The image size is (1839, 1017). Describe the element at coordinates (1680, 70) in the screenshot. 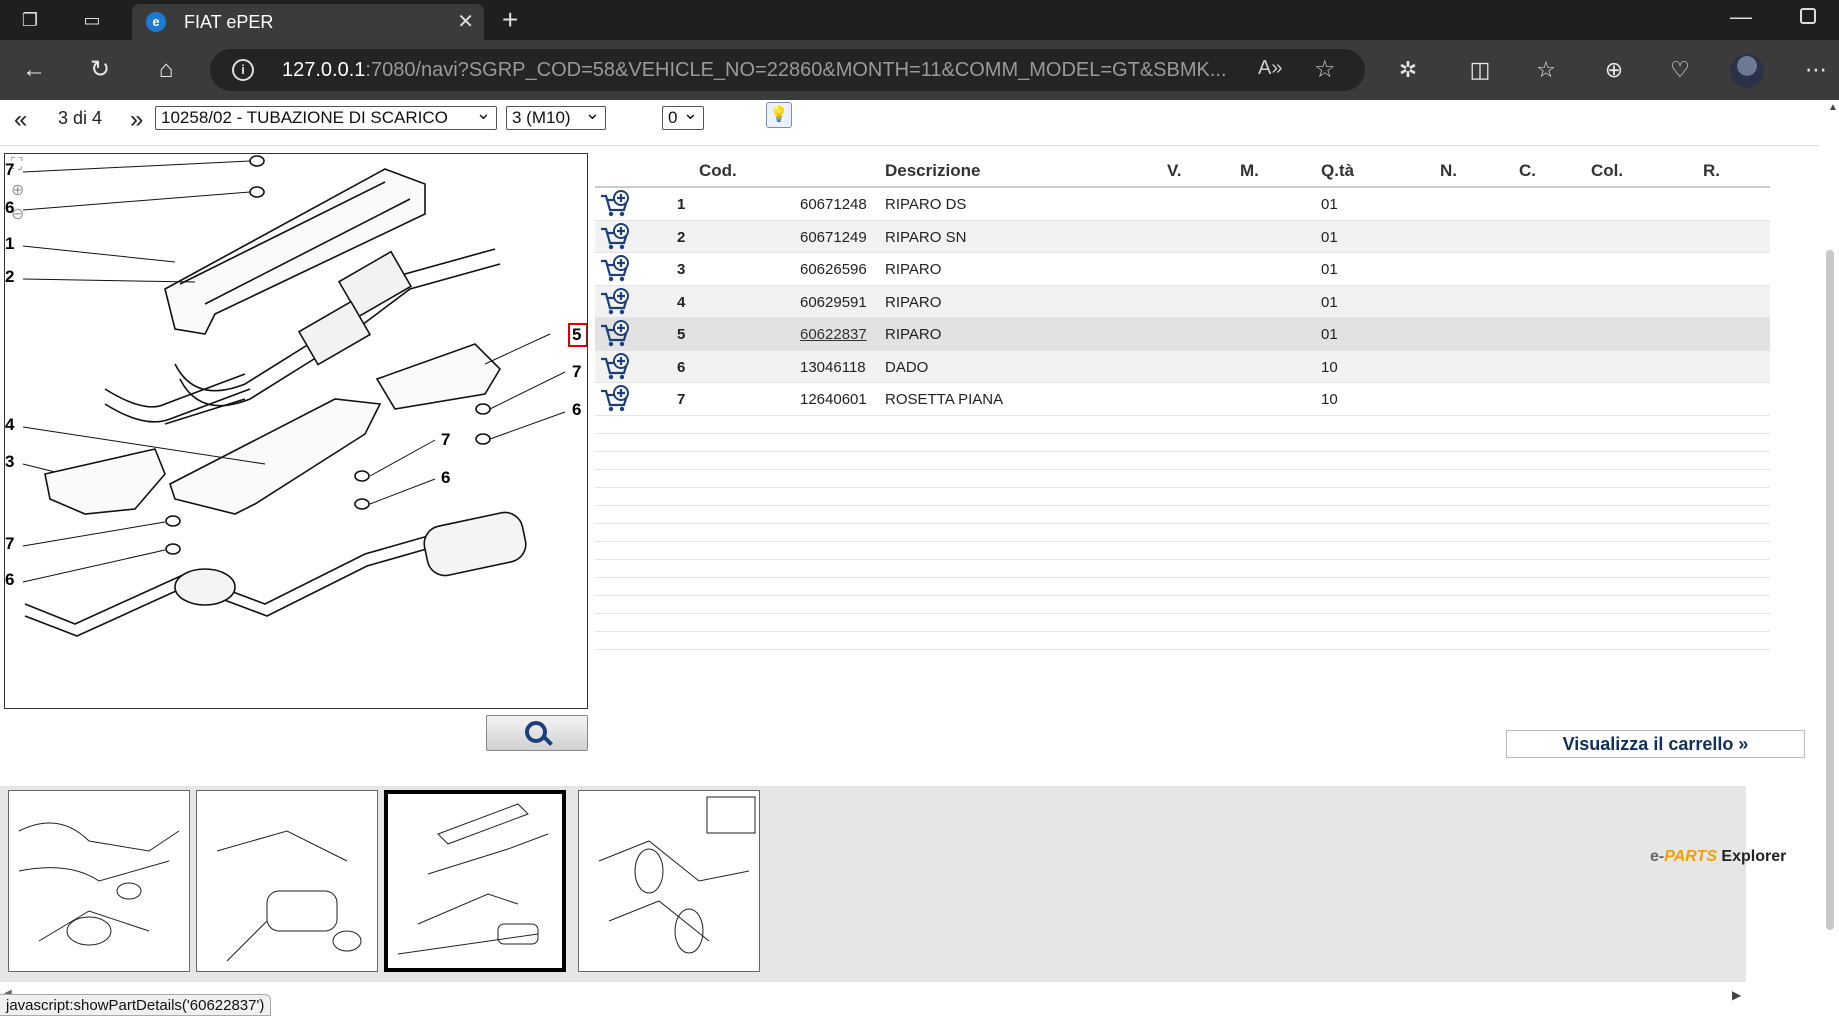

I see `performance-icon: ♡` at that location.